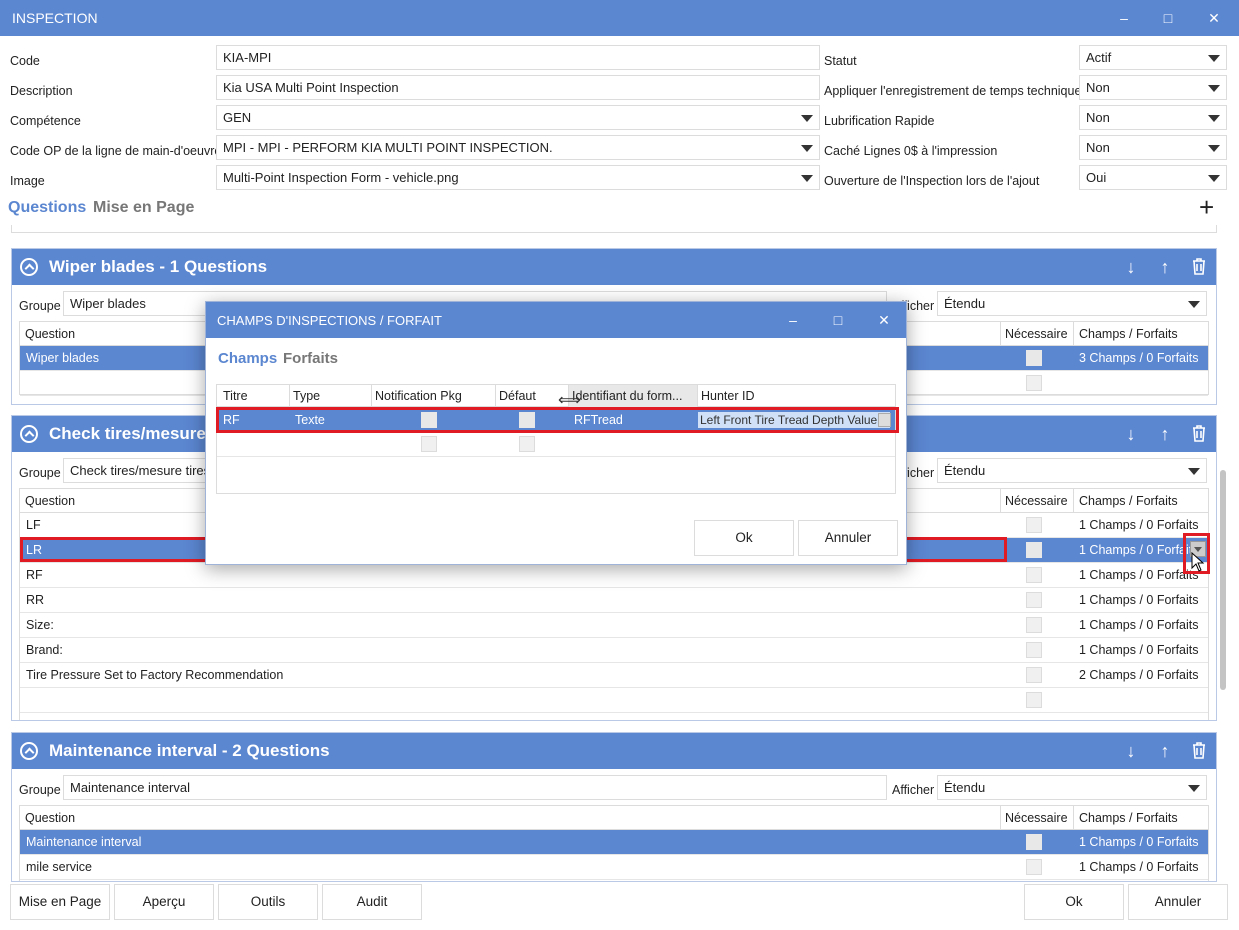 The width and height of the screenshot is (1239, 930). Describe the element at coordinates (518, 57) in the screenshot. I see `form-field: KIA-MPI` at that location.